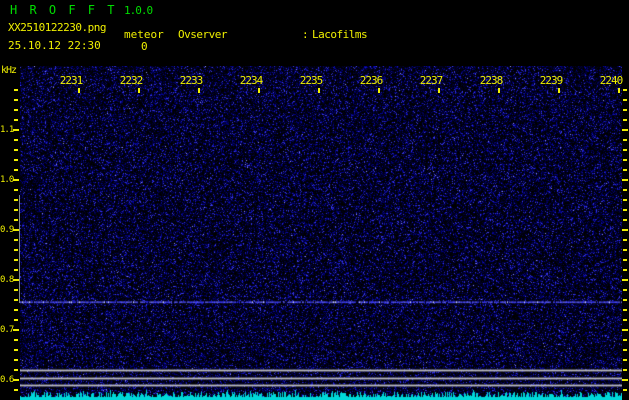  I want to click on time-tick-label: 2238, so click(491, 80).